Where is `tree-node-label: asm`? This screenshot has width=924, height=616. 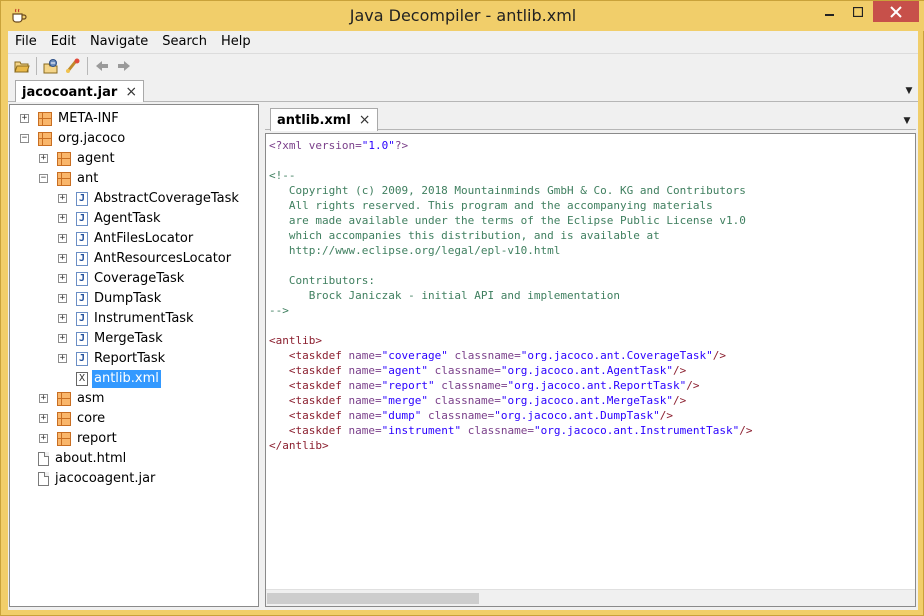
tree-node-label: asm is located at coordinates (91, 398).